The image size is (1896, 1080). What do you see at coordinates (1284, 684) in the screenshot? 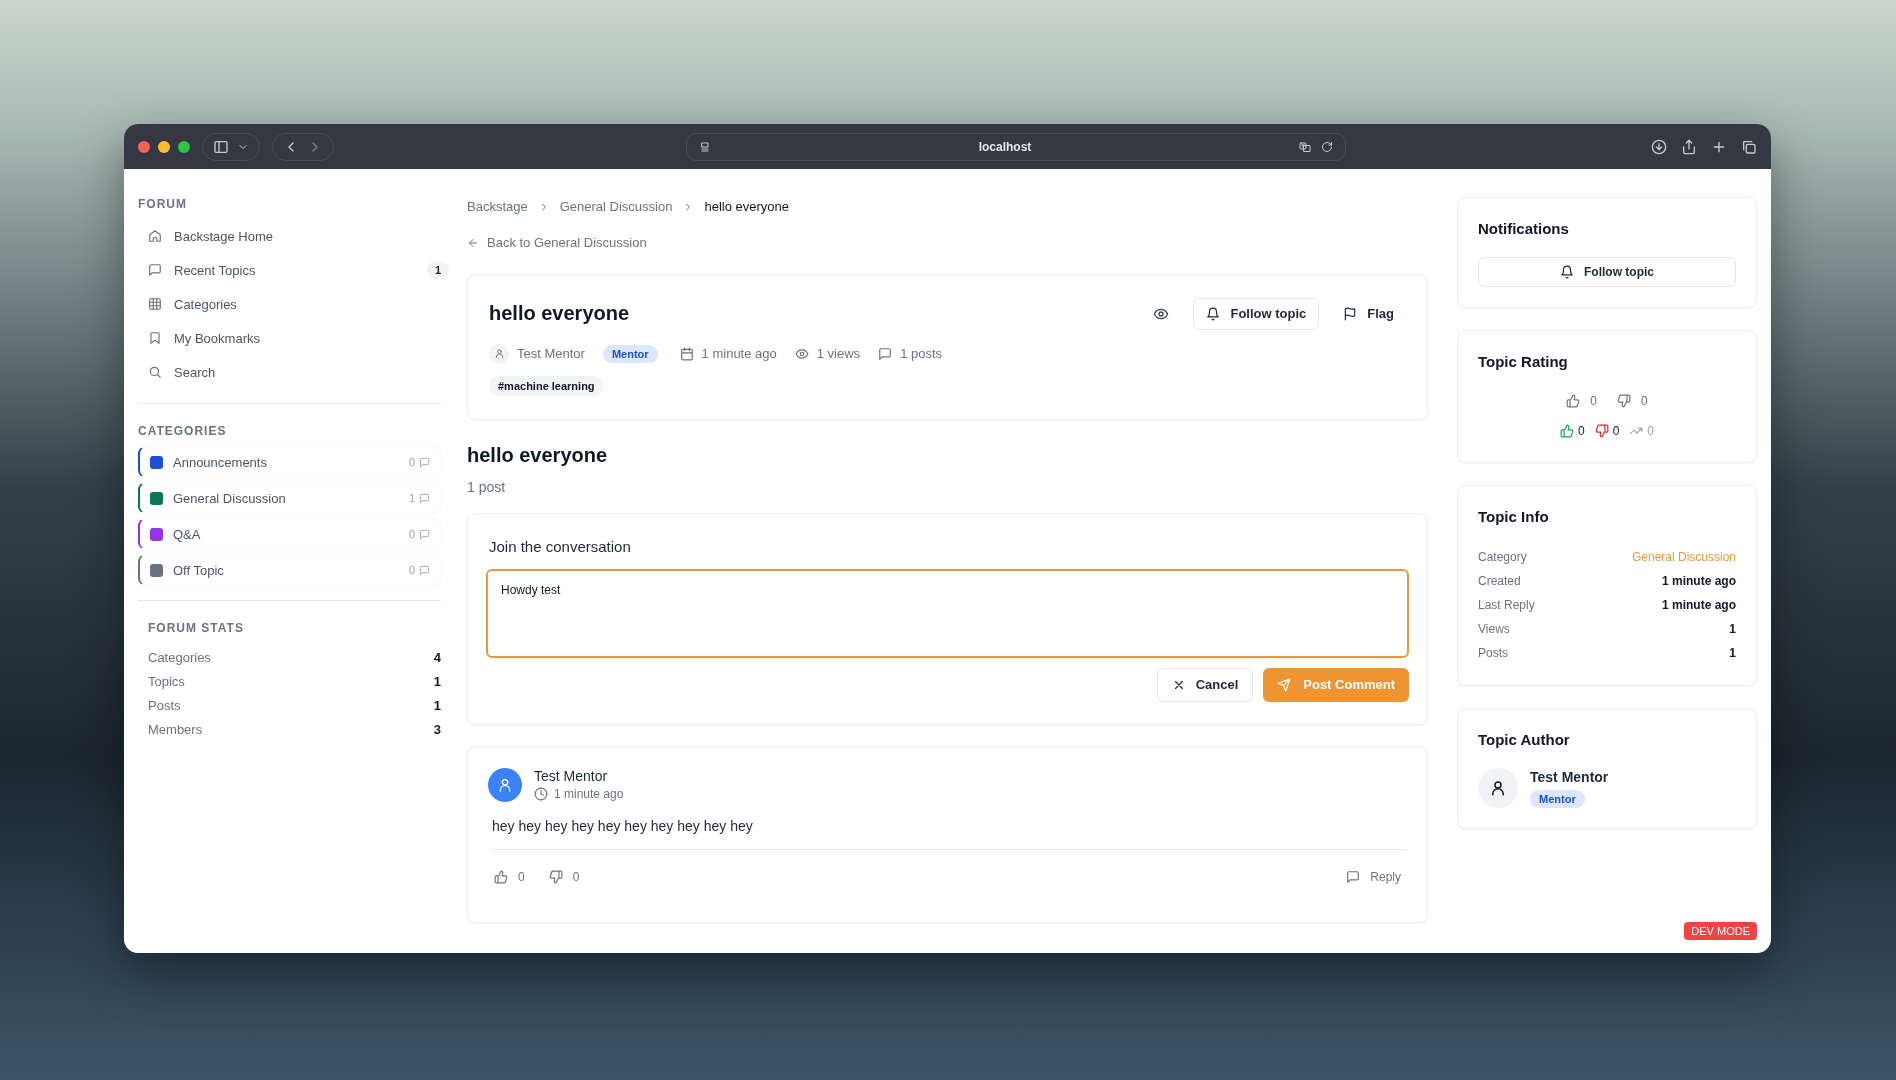
I see `send-icon` at bounding box center [1284, 684].